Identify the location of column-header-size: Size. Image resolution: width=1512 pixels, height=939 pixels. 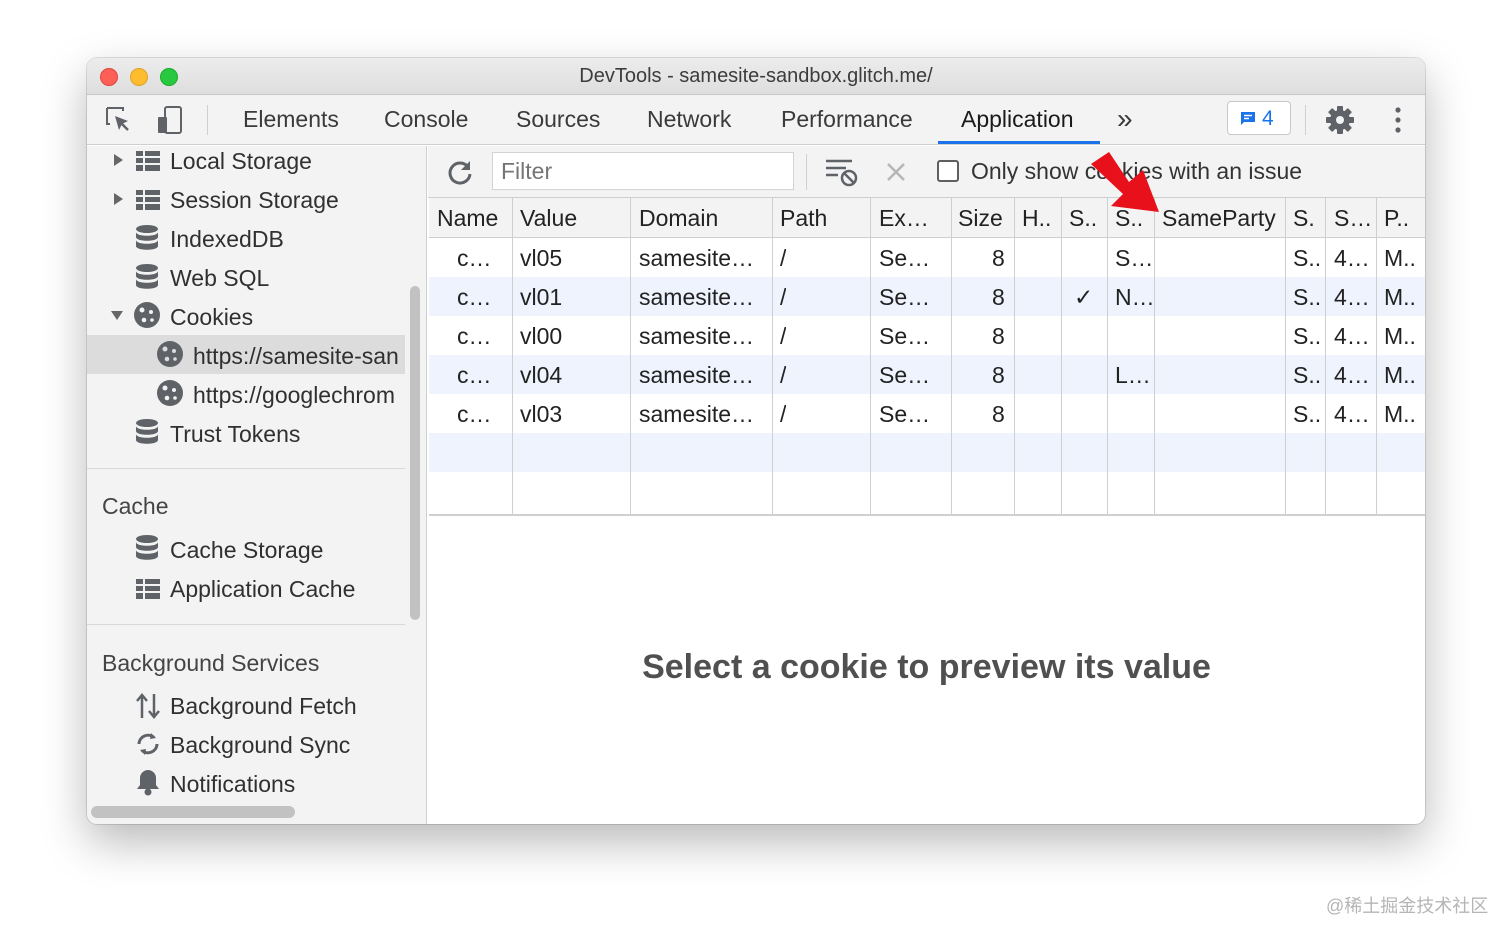
(980, 218).